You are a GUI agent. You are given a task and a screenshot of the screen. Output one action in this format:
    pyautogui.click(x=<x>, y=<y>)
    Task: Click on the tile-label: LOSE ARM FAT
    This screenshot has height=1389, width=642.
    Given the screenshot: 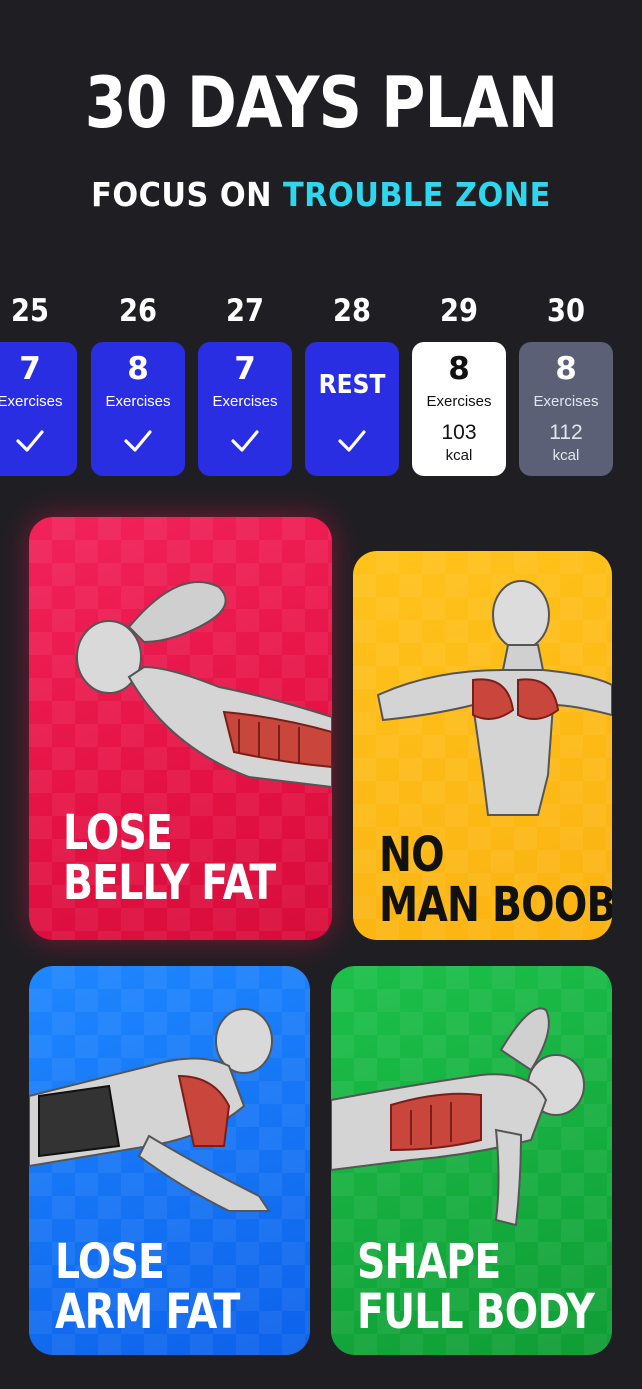 What is the action you would take?
    pyautogui.click(x=147, y=1287)
    